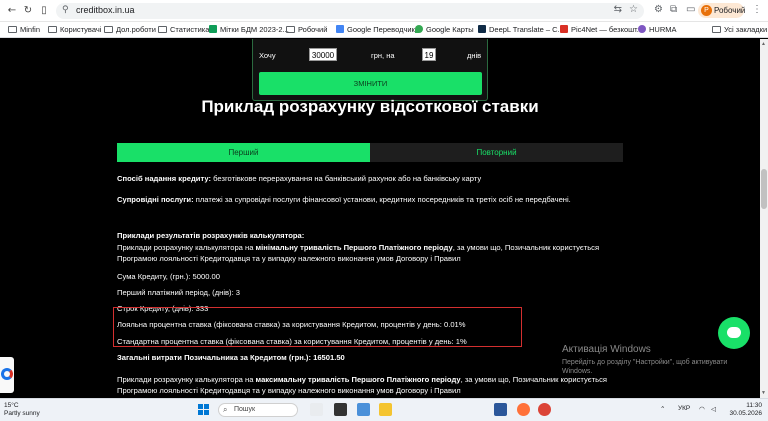 This screenshot has height=421, width=768. Describe the element at coordinates (164, 178) in the screenshot. I see `method-heading: Спосіб надання кредиту:` at that location.